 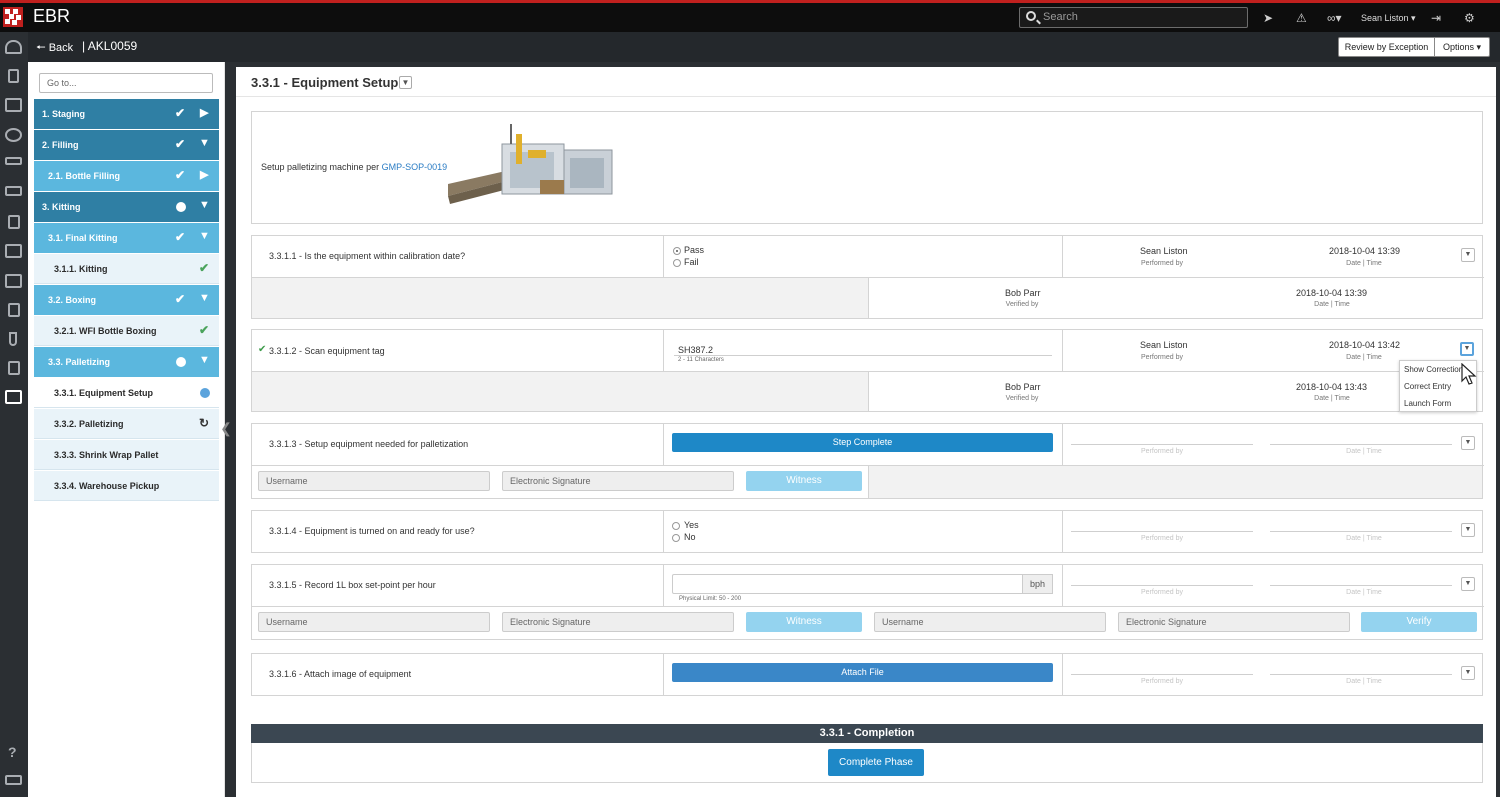 What do you see at coordinates (1361, 585) in the screenshot?
I see `date-time-line` at bounding box center [1361, 585].